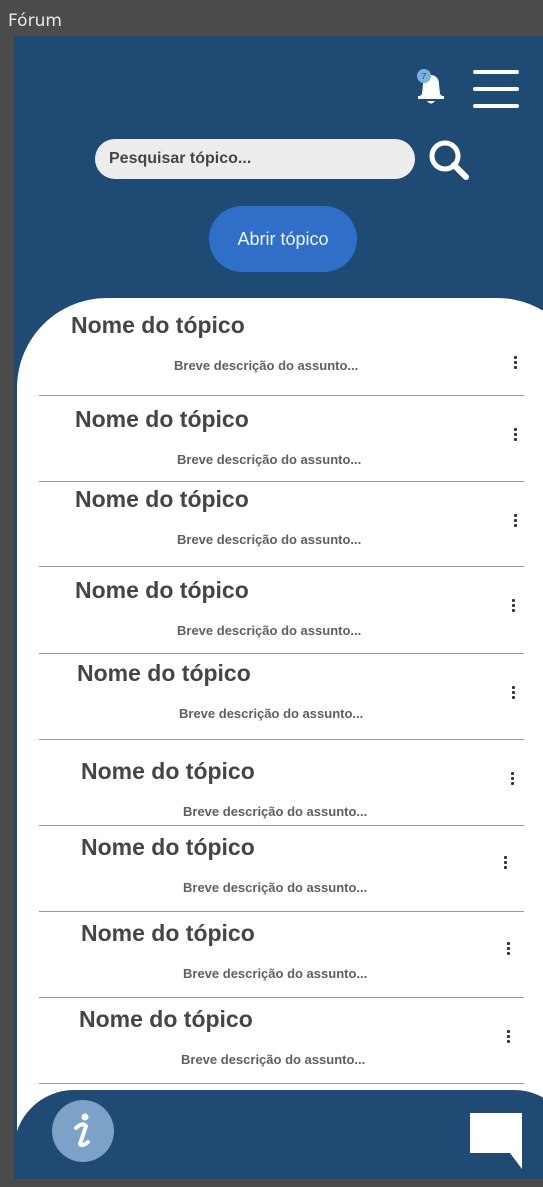  I want to click on hamburger-menu-icon, so click(496, 89).